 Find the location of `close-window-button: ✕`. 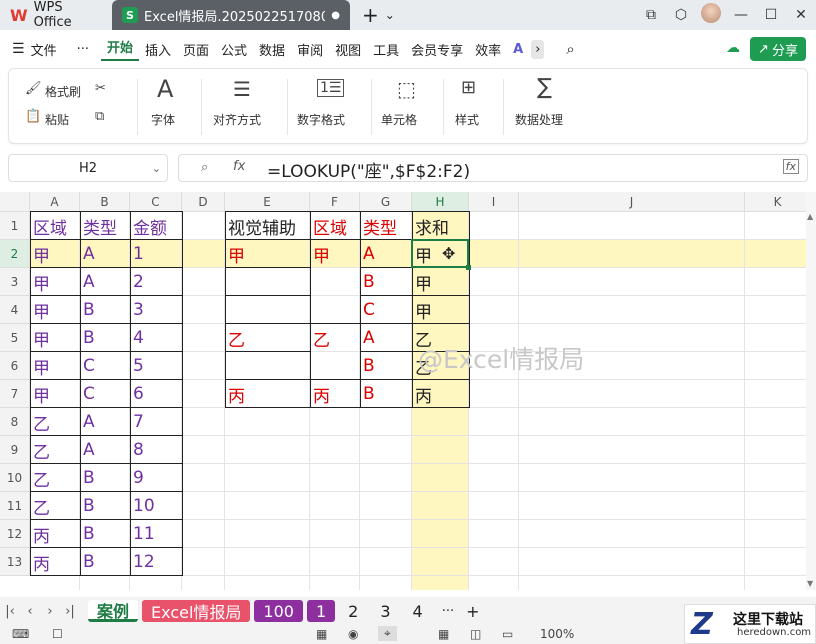

close-window-button: ✕ is located at coordinates (801, 15).